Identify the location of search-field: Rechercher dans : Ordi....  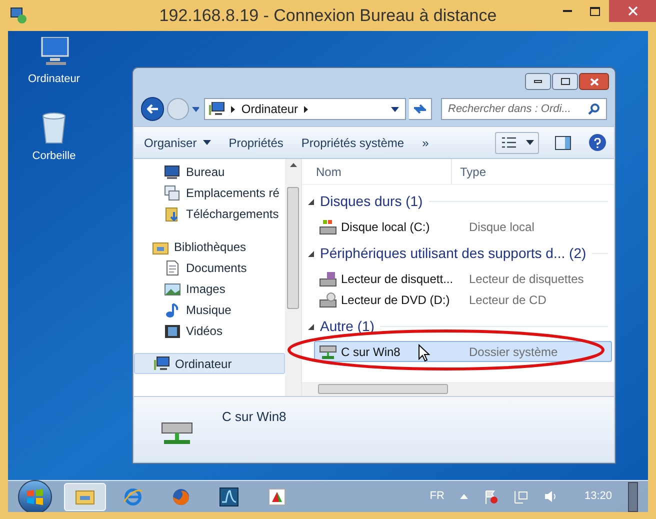
(524, 109).